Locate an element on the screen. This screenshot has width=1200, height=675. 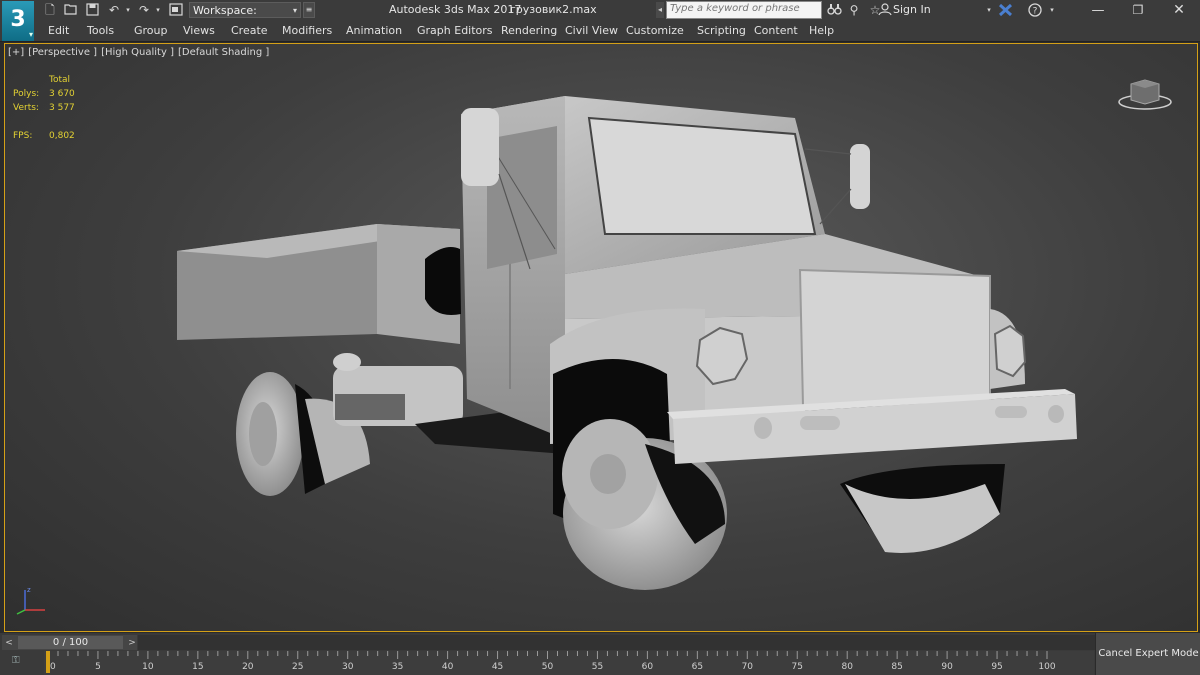
time-slider-thumb: 0 / 100 is located at coordinates (70, 642).